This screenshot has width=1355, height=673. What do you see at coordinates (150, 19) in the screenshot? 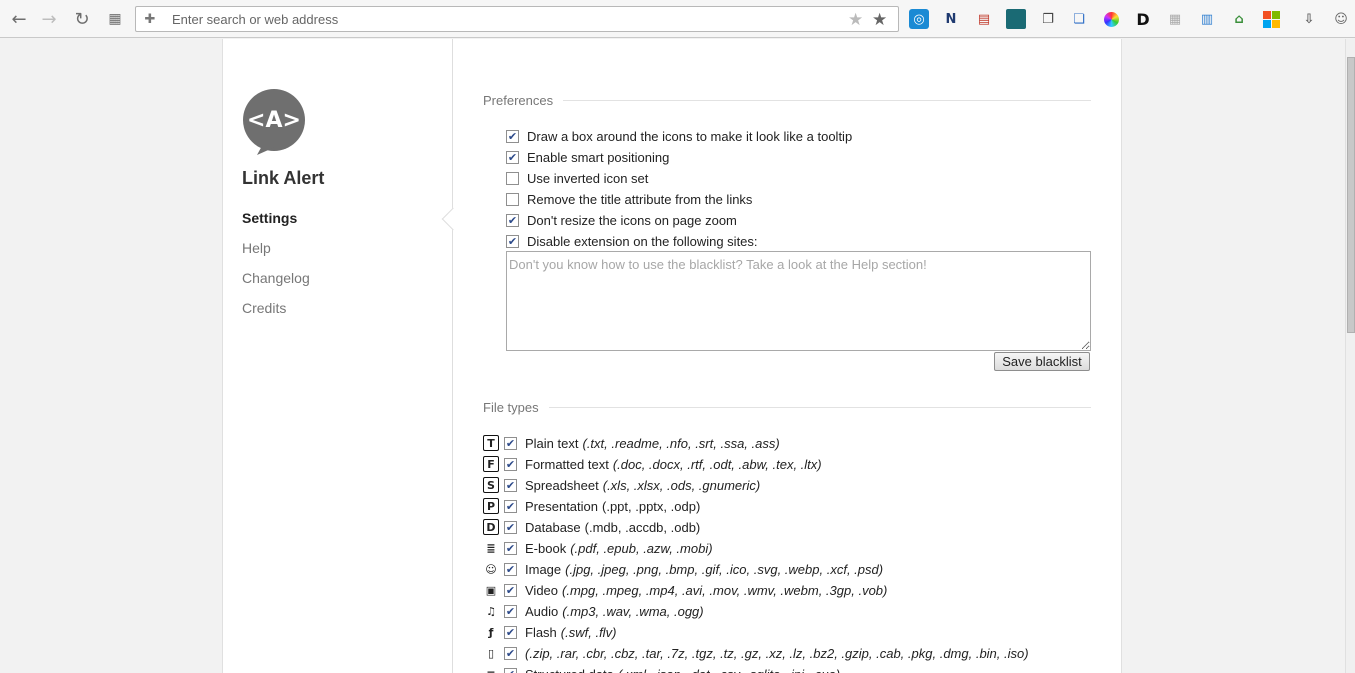
I see `puzzle-icon: ✚` at bounding box center [150, 19].